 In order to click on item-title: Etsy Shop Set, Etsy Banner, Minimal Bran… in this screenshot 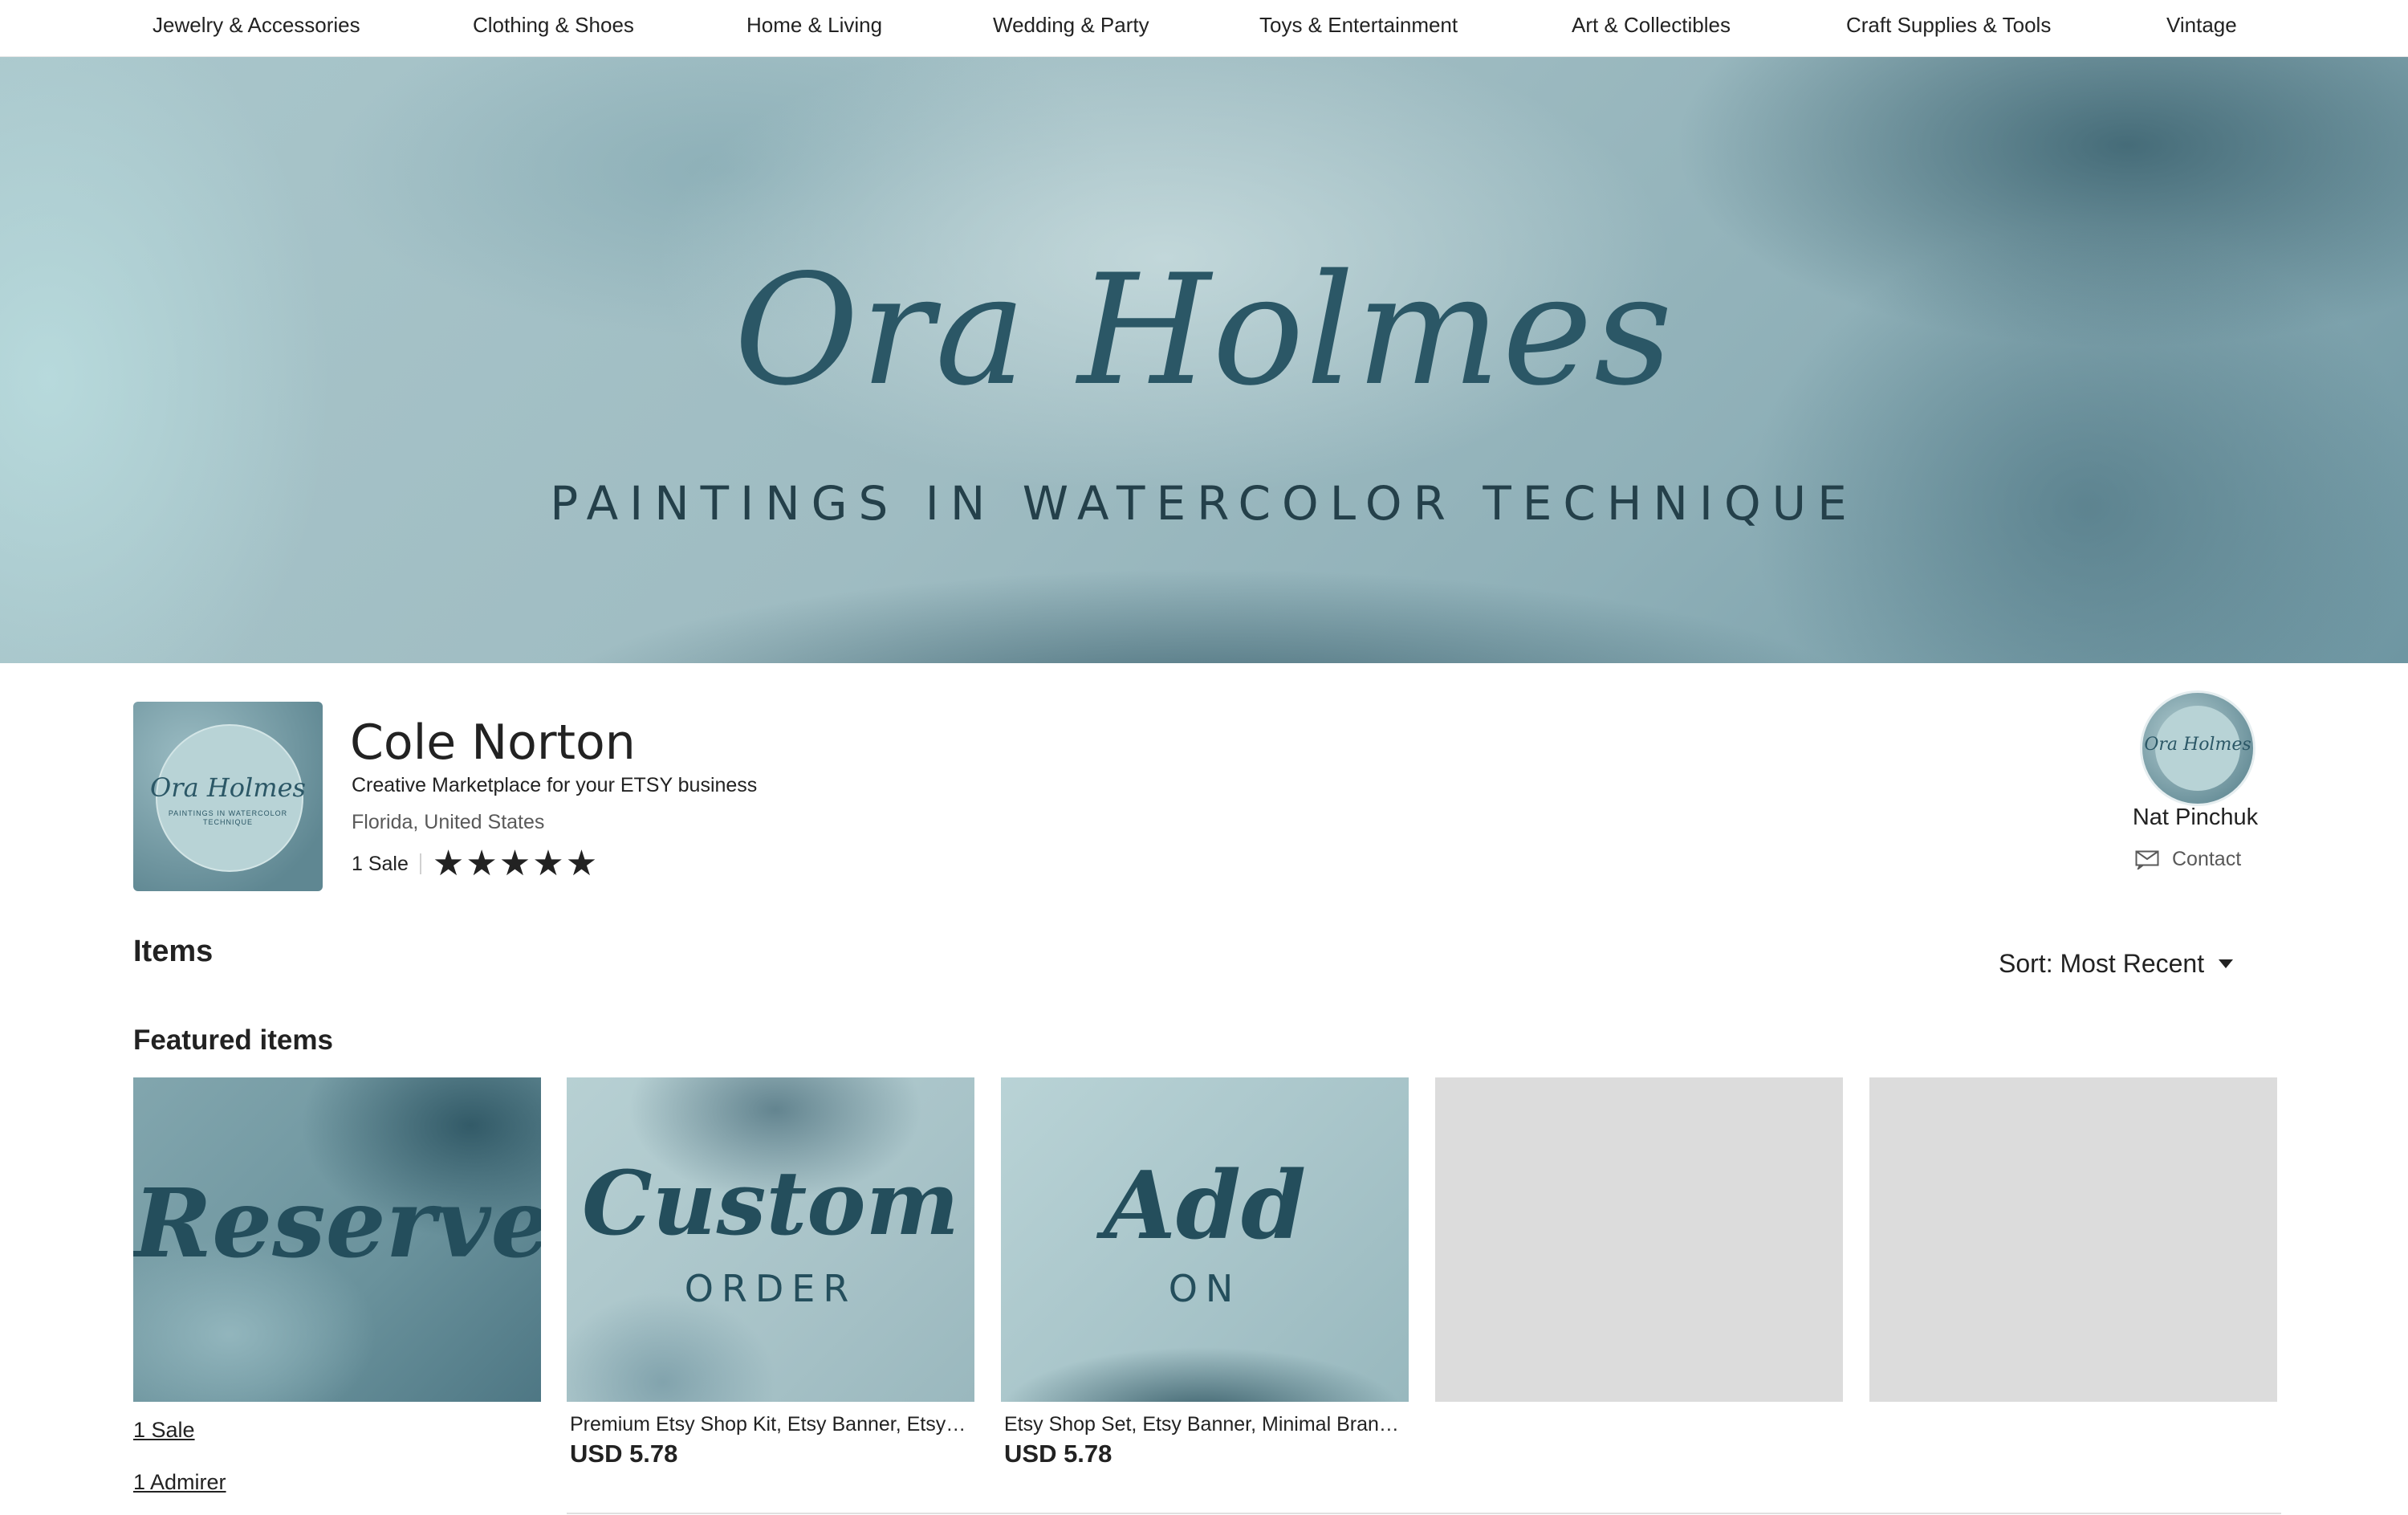, I will do `click(1203, 1424)`.